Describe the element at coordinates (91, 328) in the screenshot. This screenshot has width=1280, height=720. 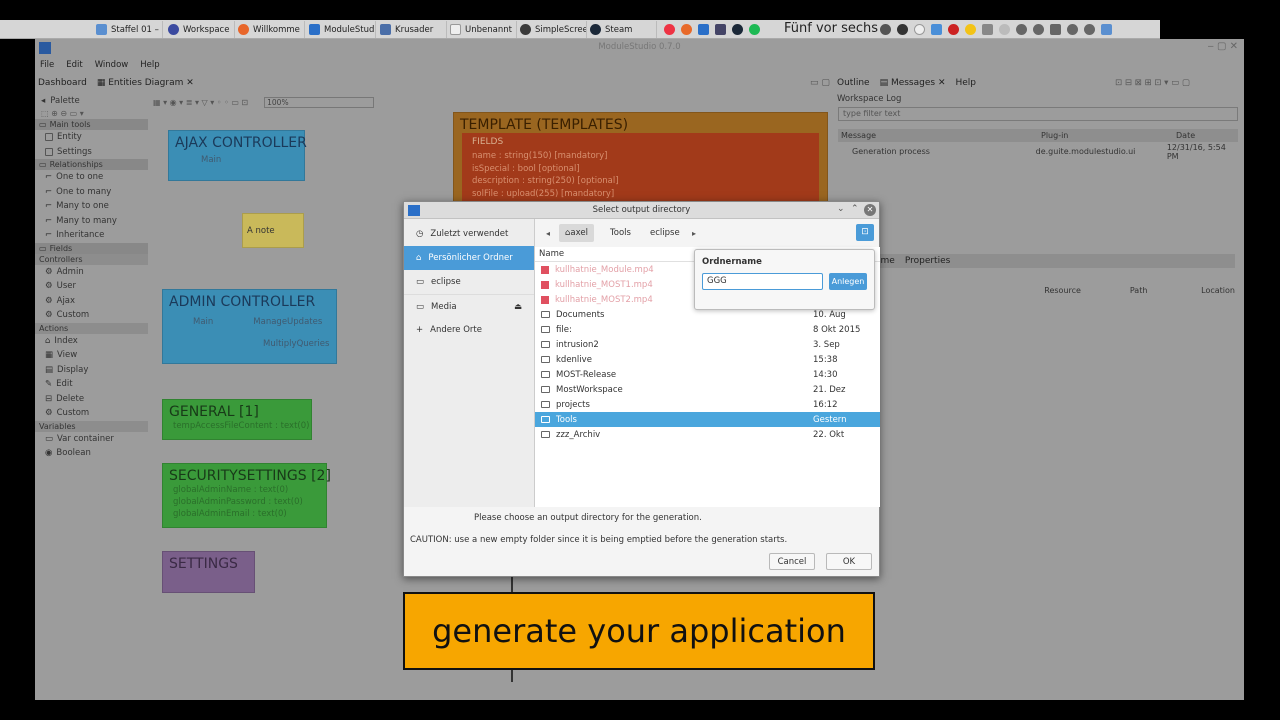
I see `palette-section-actions: Actions` at that location.